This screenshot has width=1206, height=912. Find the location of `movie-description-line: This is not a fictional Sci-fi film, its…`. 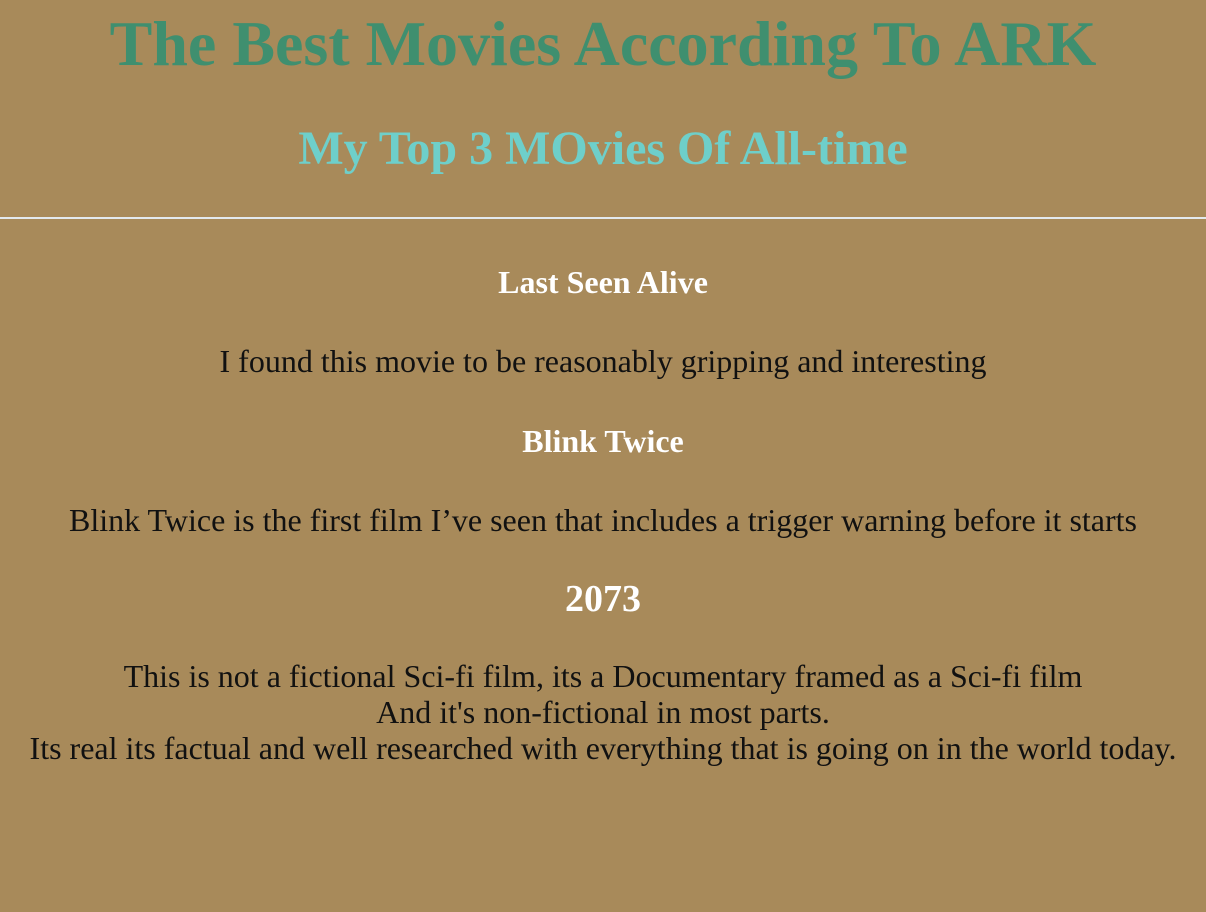

movie-description-line: This is not a fictional Sci-fi film, its… is located at coordinates (603, 676).